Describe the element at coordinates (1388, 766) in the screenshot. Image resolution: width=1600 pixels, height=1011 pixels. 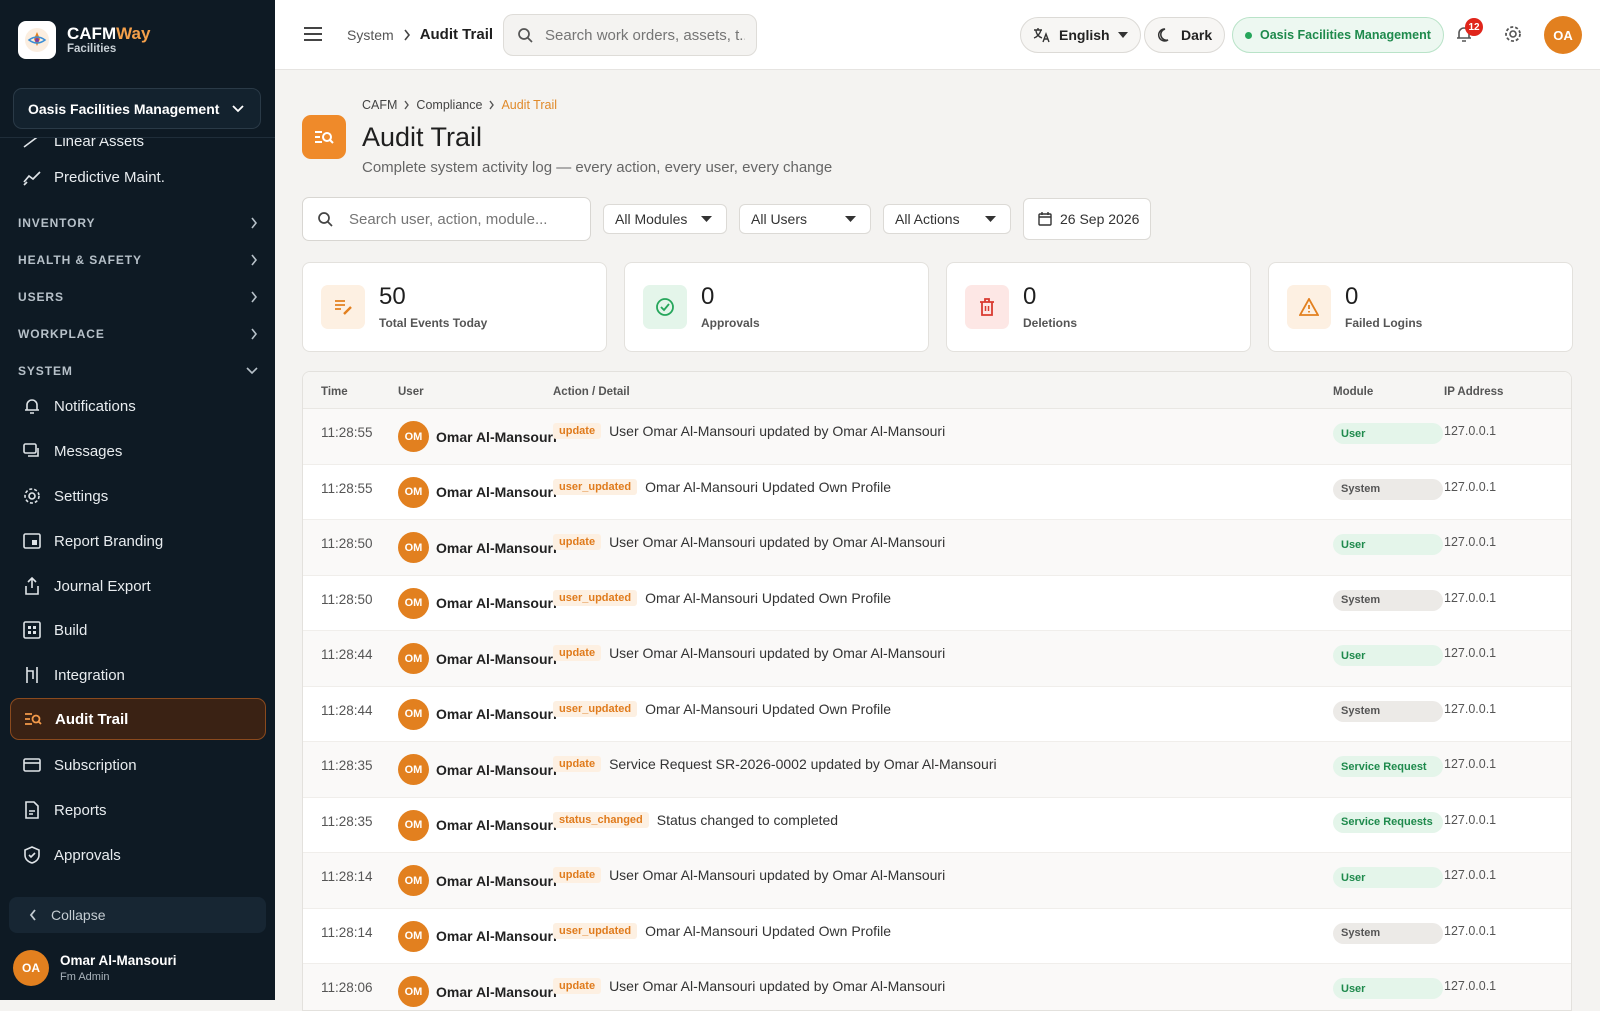
I see `module-badge: Service Request` at that location.